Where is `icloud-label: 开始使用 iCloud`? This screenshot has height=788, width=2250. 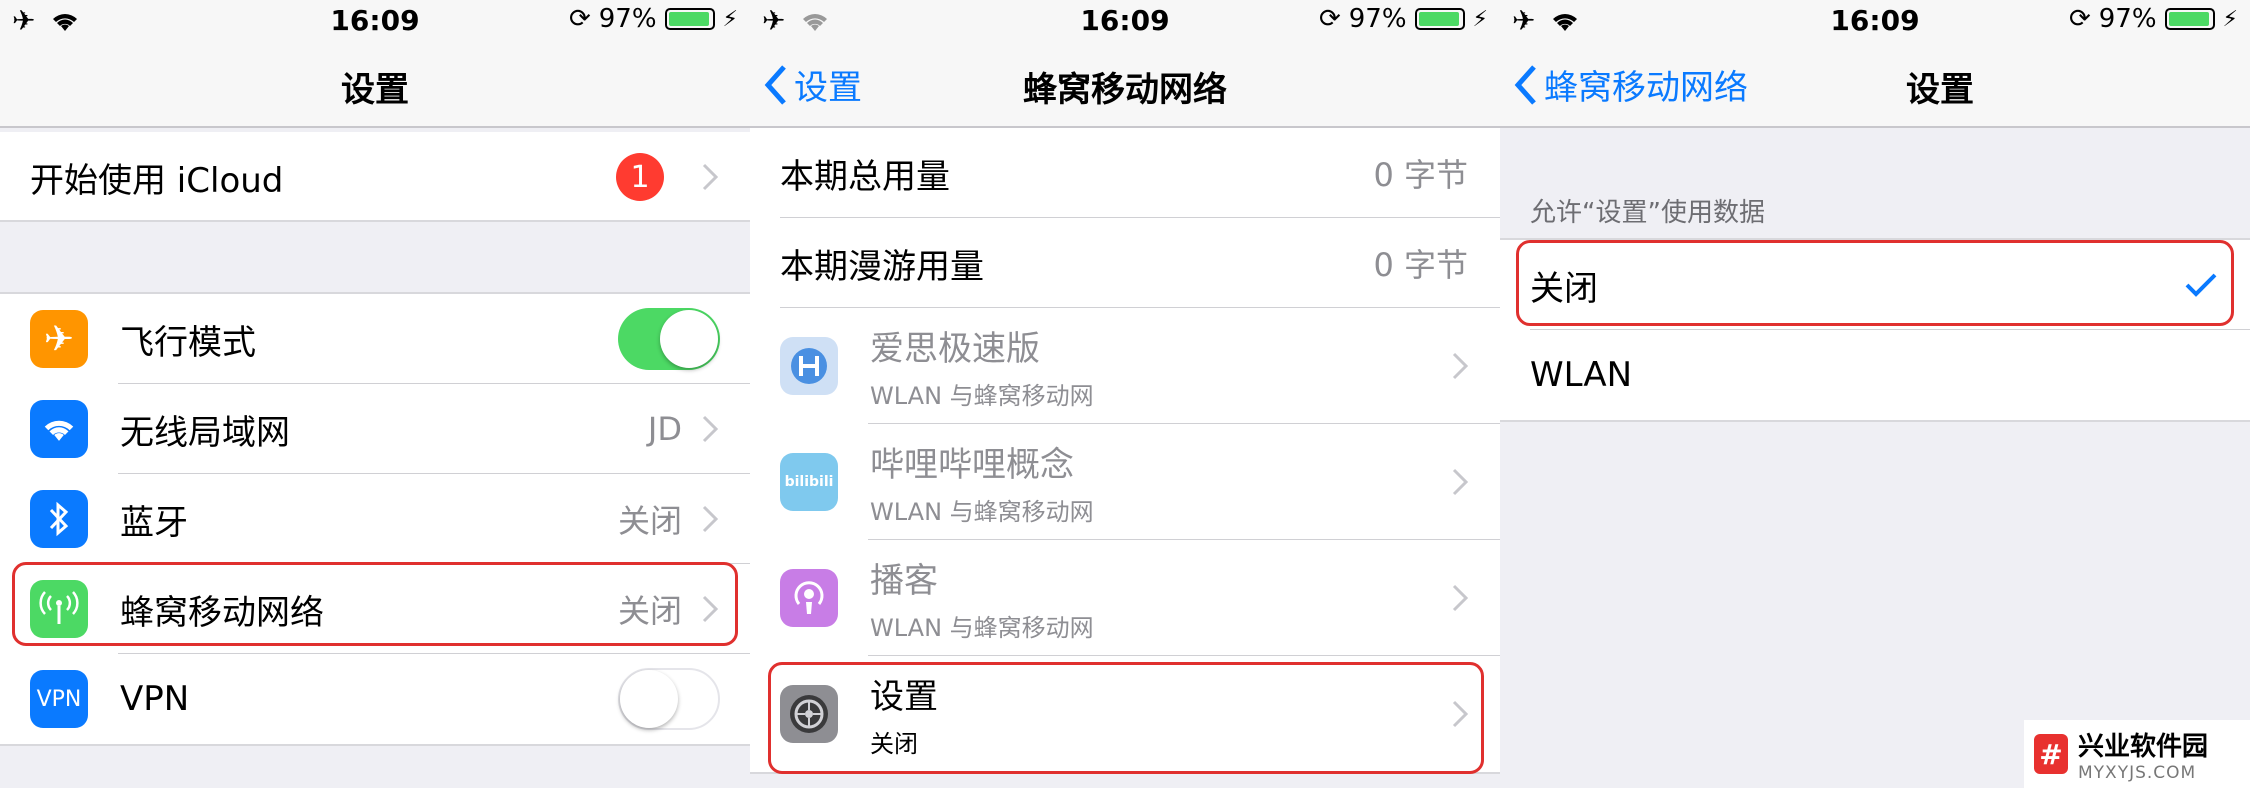
icloud-label: 开始使用 iCloud is located at coordinates (157, 180).